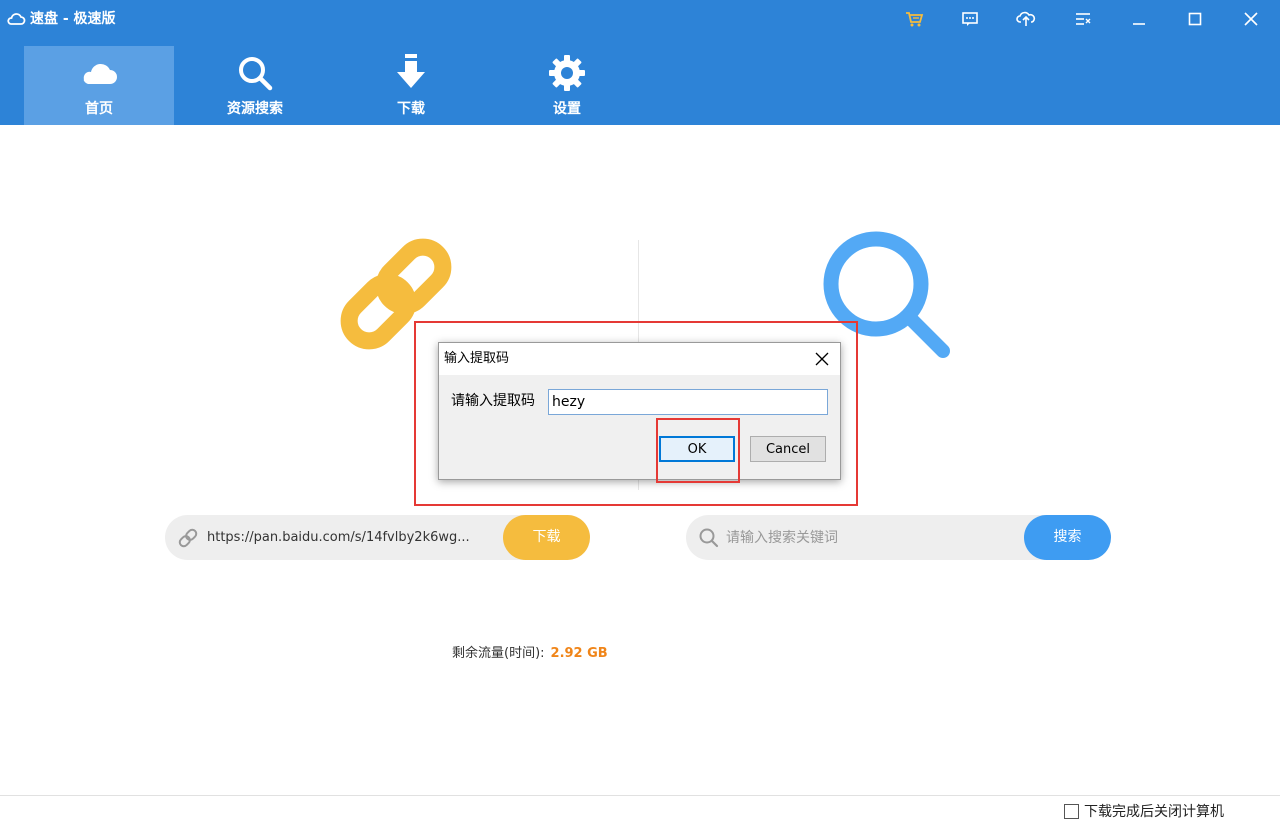 The width and height of the screenshot is (1280, 825). I want to click on shutdown-checkbox, so click(1071, 811).